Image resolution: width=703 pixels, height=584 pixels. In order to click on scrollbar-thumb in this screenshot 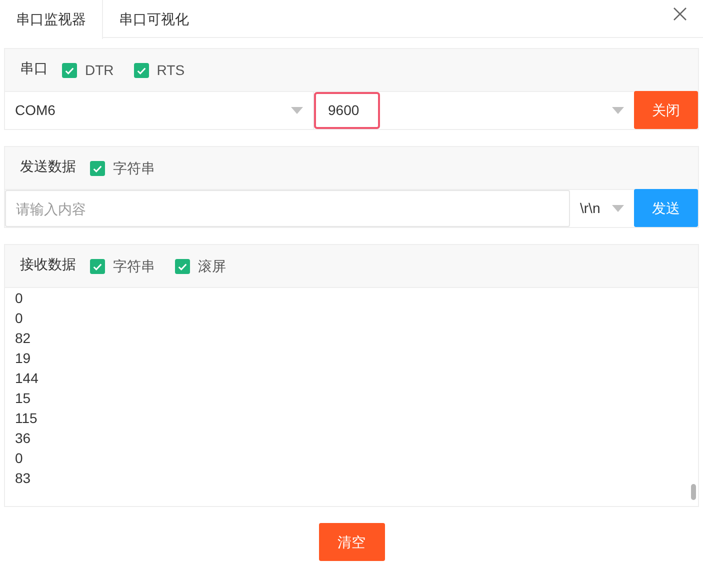, I will do `click(693, 492)`.